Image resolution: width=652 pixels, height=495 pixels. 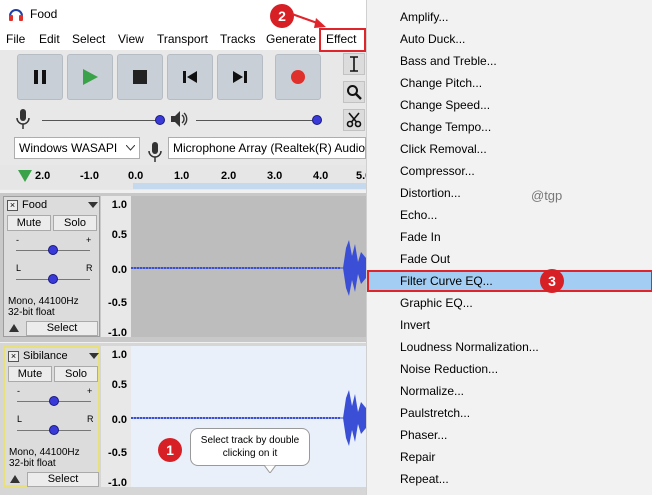 What do you see at coordinates (45, 356) in the screenshot?
I see `track-name: Sibilance` at bounding box center [45, 356].